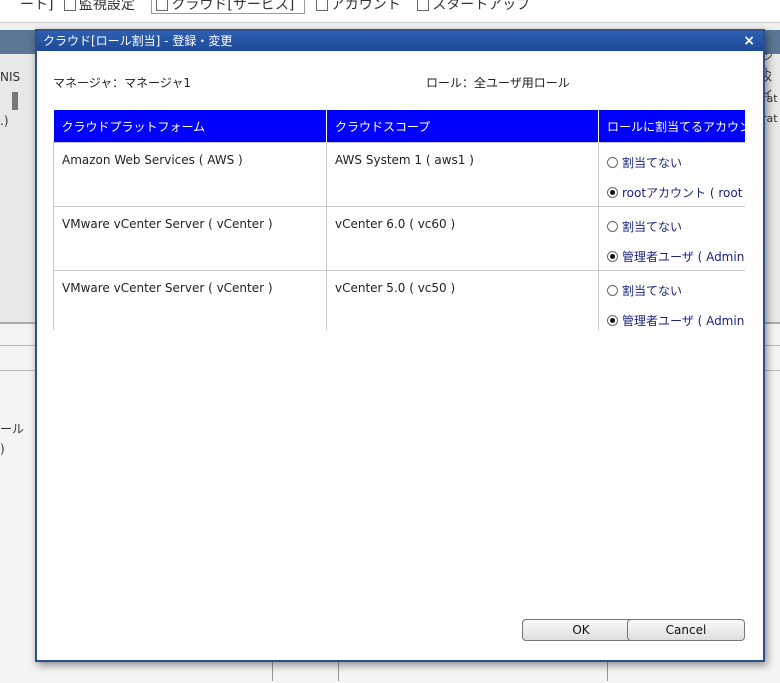 The width and height of the screenshot is (780, 683). I want to click on dialog-info: マネージャ：マネージャ1 ロール：全ユーザ用ロール, so click(400, 80).